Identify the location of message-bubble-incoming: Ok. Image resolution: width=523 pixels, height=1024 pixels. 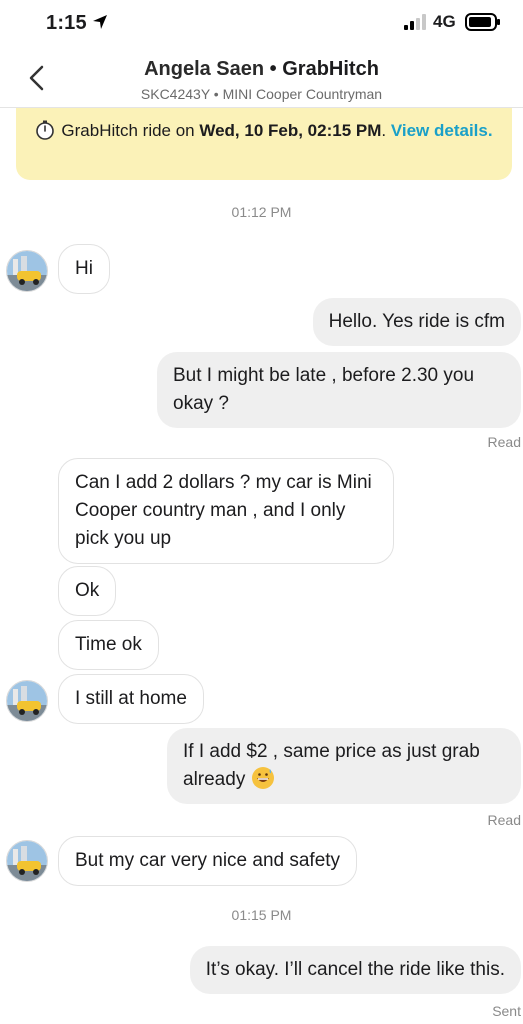
(87, 591).